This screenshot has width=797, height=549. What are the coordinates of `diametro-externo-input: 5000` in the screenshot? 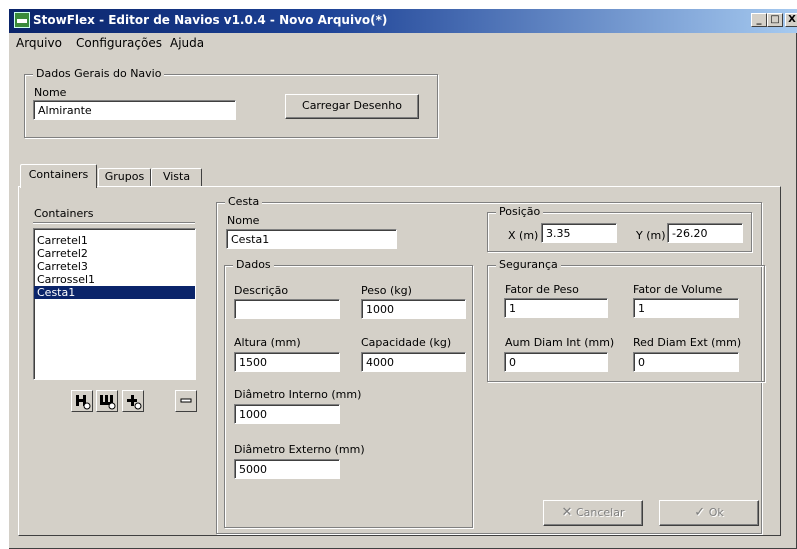 It's located at (287, 469).